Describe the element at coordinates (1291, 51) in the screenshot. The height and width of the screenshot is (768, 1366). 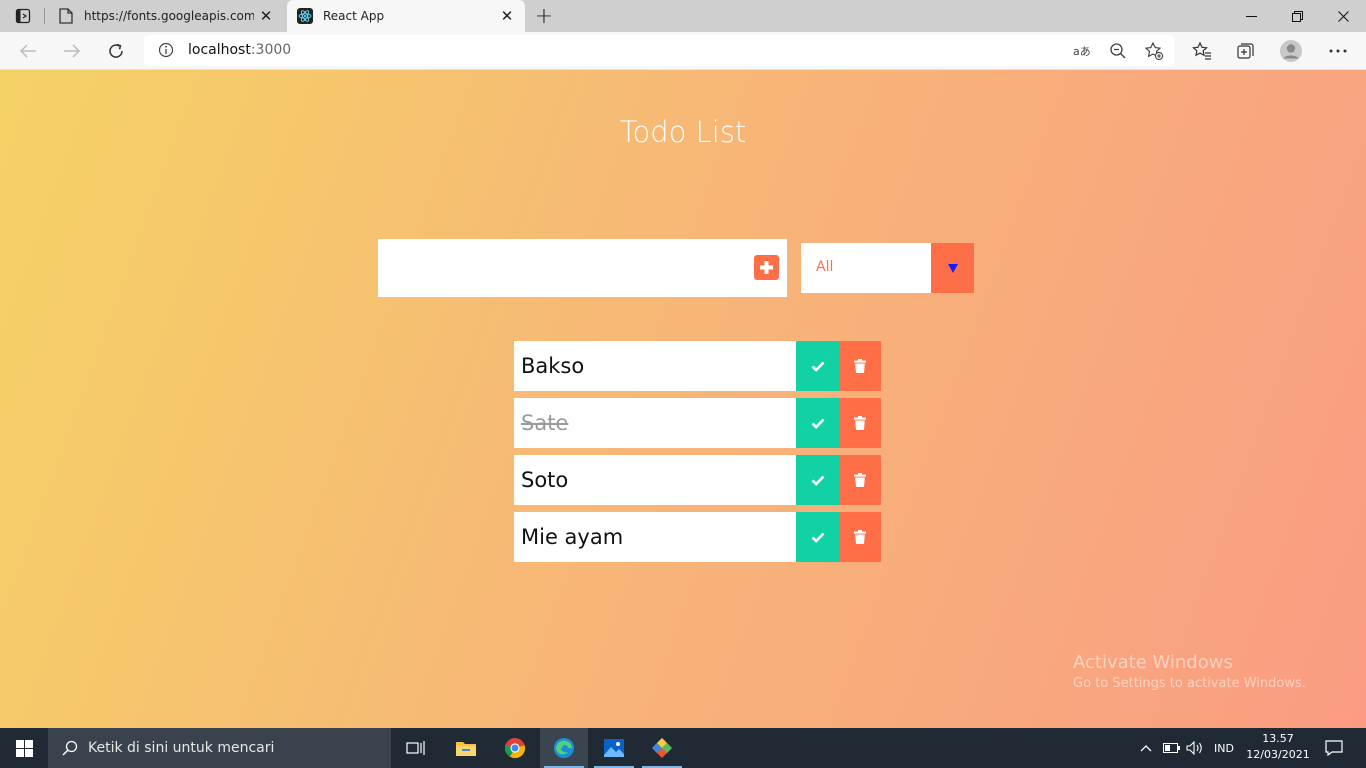
I see `profile-avatar-icon` at that location.